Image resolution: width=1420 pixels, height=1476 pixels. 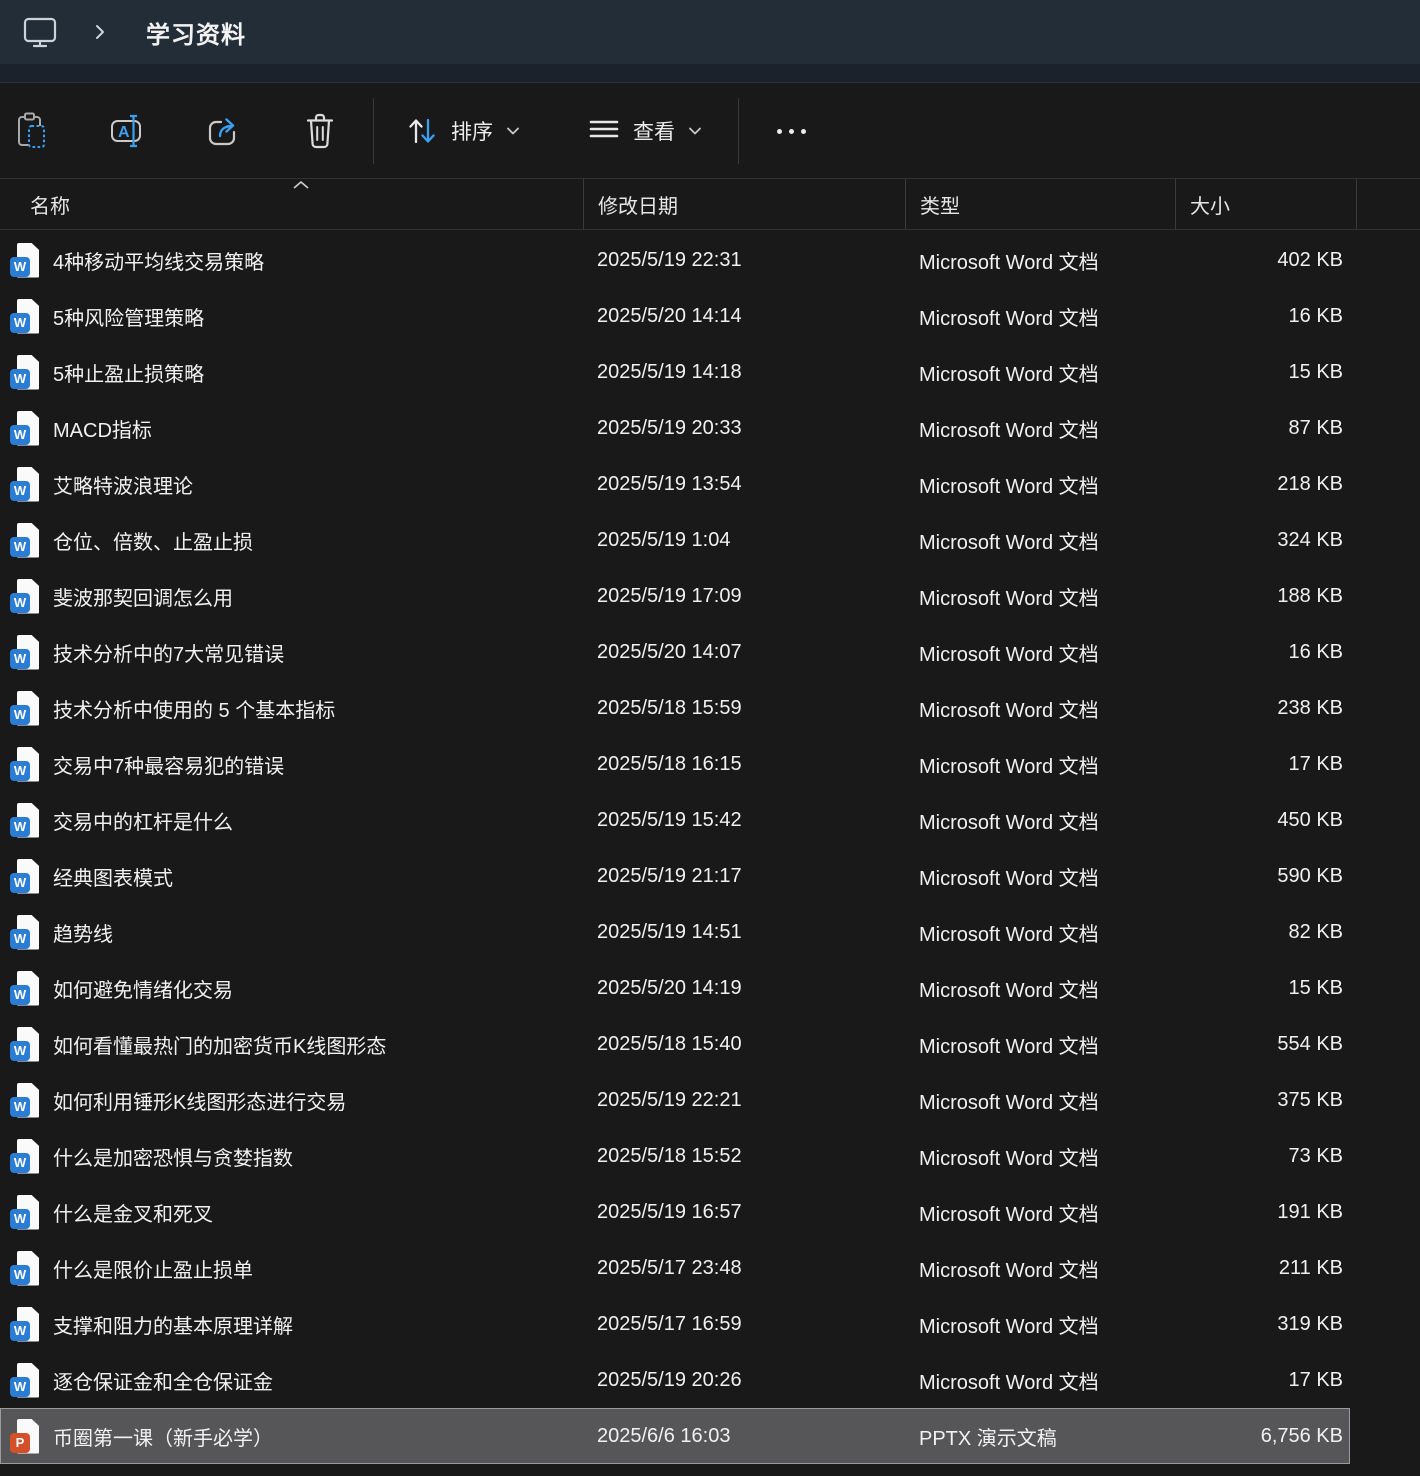 What do you see at coordinates (1310, 819) in the screenshot?
I see `file-size: 450 KB` at bounding box center [1310, 819].